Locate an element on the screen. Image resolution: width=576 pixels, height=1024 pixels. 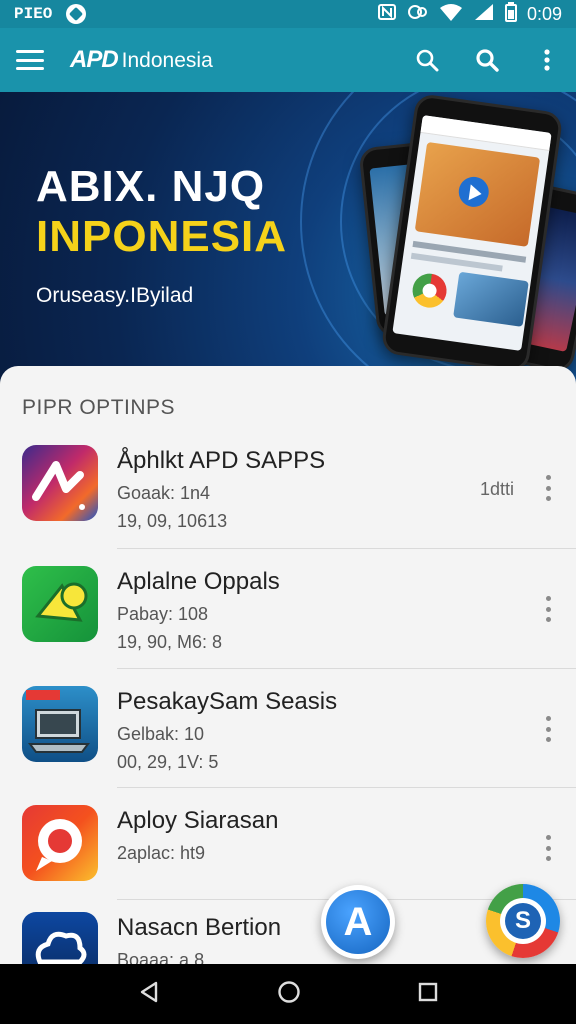
notification-icon is located at coordinates (76, 14).